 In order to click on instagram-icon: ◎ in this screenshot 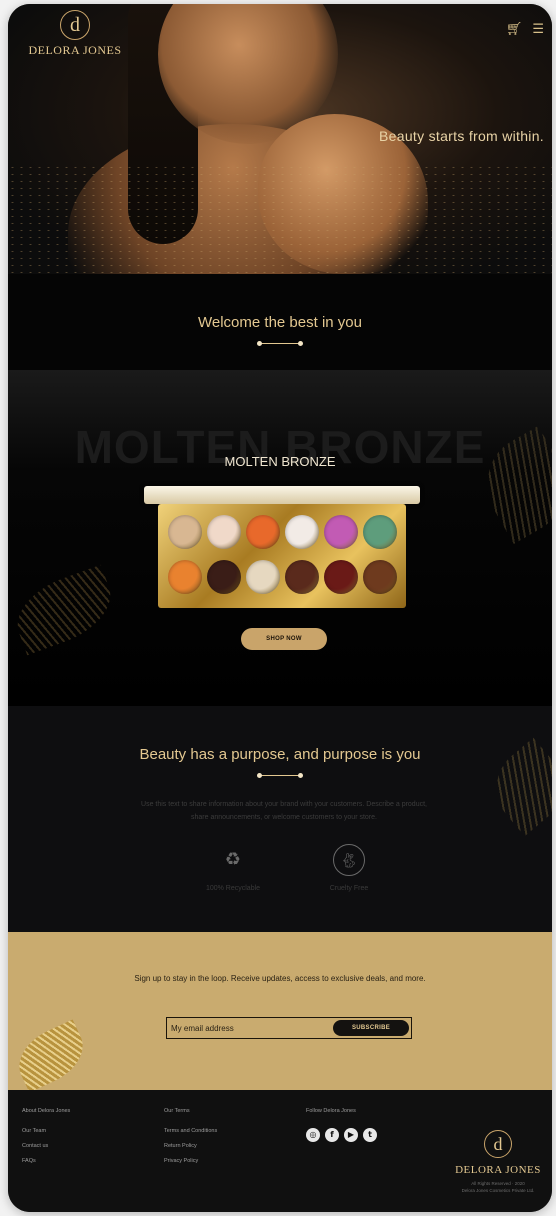, I will do `click(313, 1135)`.